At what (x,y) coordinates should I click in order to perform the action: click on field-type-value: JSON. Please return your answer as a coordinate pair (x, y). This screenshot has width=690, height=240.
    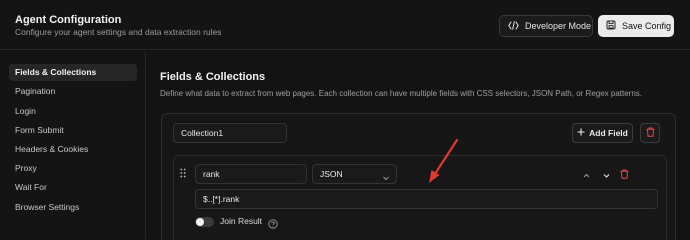
    Looking at the image, I should click on (331, 174).